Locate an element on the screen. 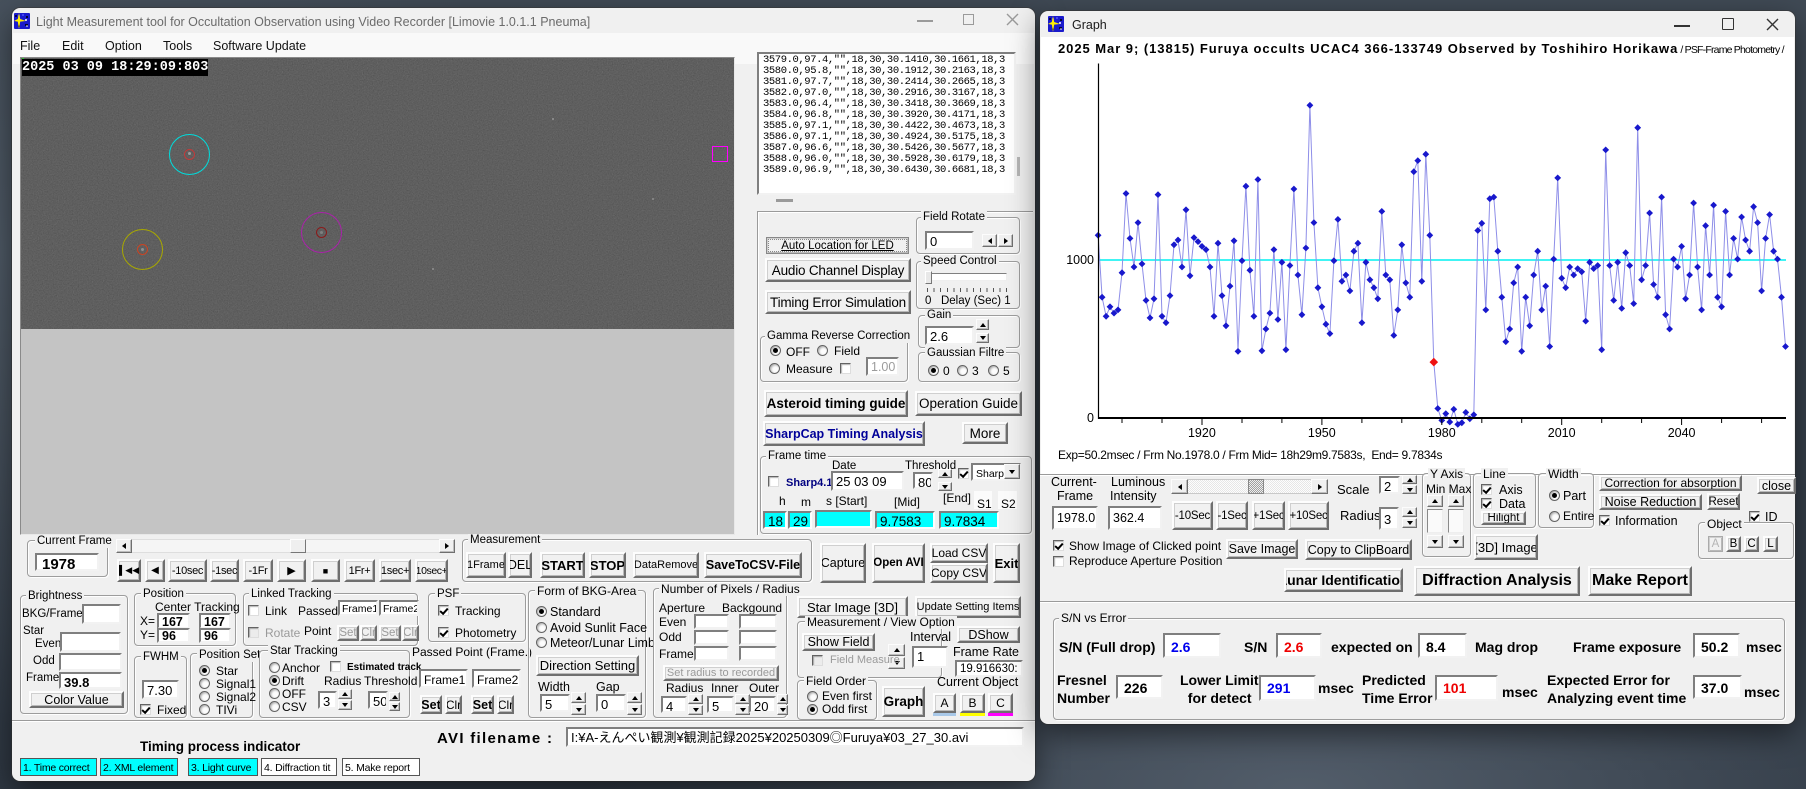 The height and width of the screenshot is (789, 1806). svg-text: 2010 is located at coordinates (1562, 433).